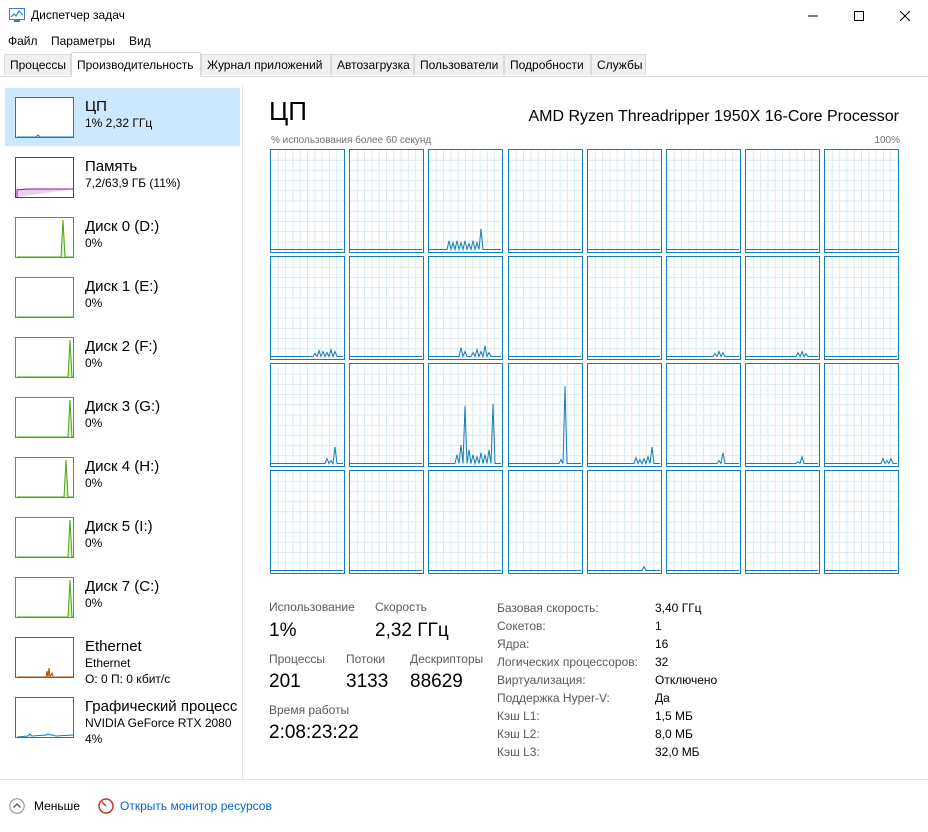 This screenshot has height=832, width=928. I want to click on sidebar-item-name: Диск 5 (I:), so click(119, 526).